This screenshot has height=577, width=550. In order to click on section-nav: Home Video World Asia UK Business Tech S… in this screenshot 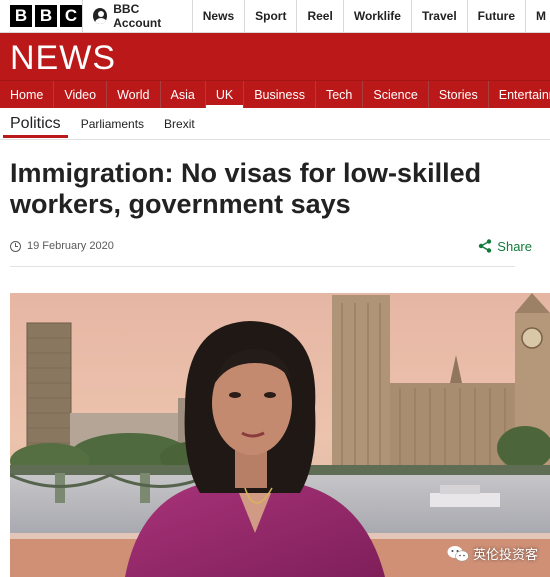, I will do `click(275, 94)`.